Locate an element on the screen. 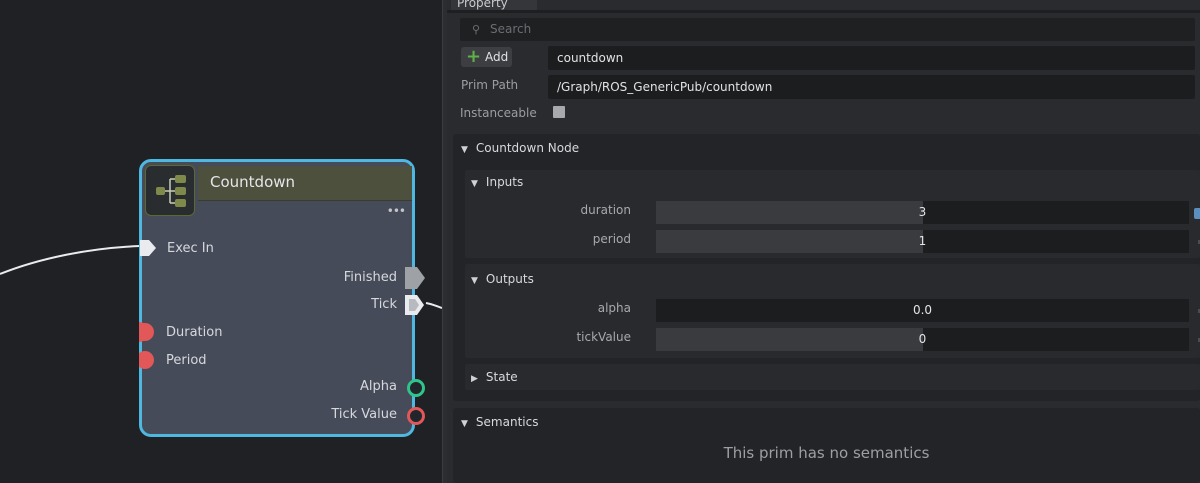 The width and height of the screenshot is (1200, 483). exec-in-pin is located at coordinates (148, 248).